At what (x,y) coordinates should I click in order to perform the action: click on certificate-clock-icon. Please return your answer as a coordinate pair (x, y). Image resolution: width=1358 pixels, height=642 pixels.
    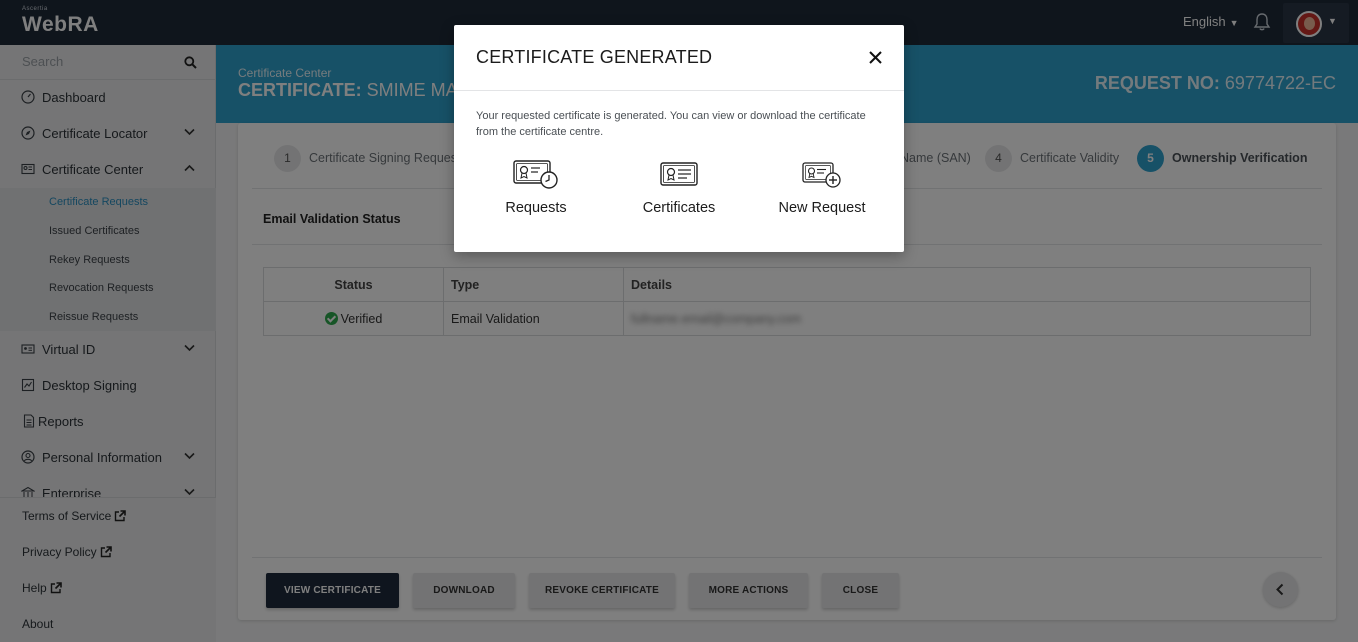
    Looking at the image, I should click on (535, 174).